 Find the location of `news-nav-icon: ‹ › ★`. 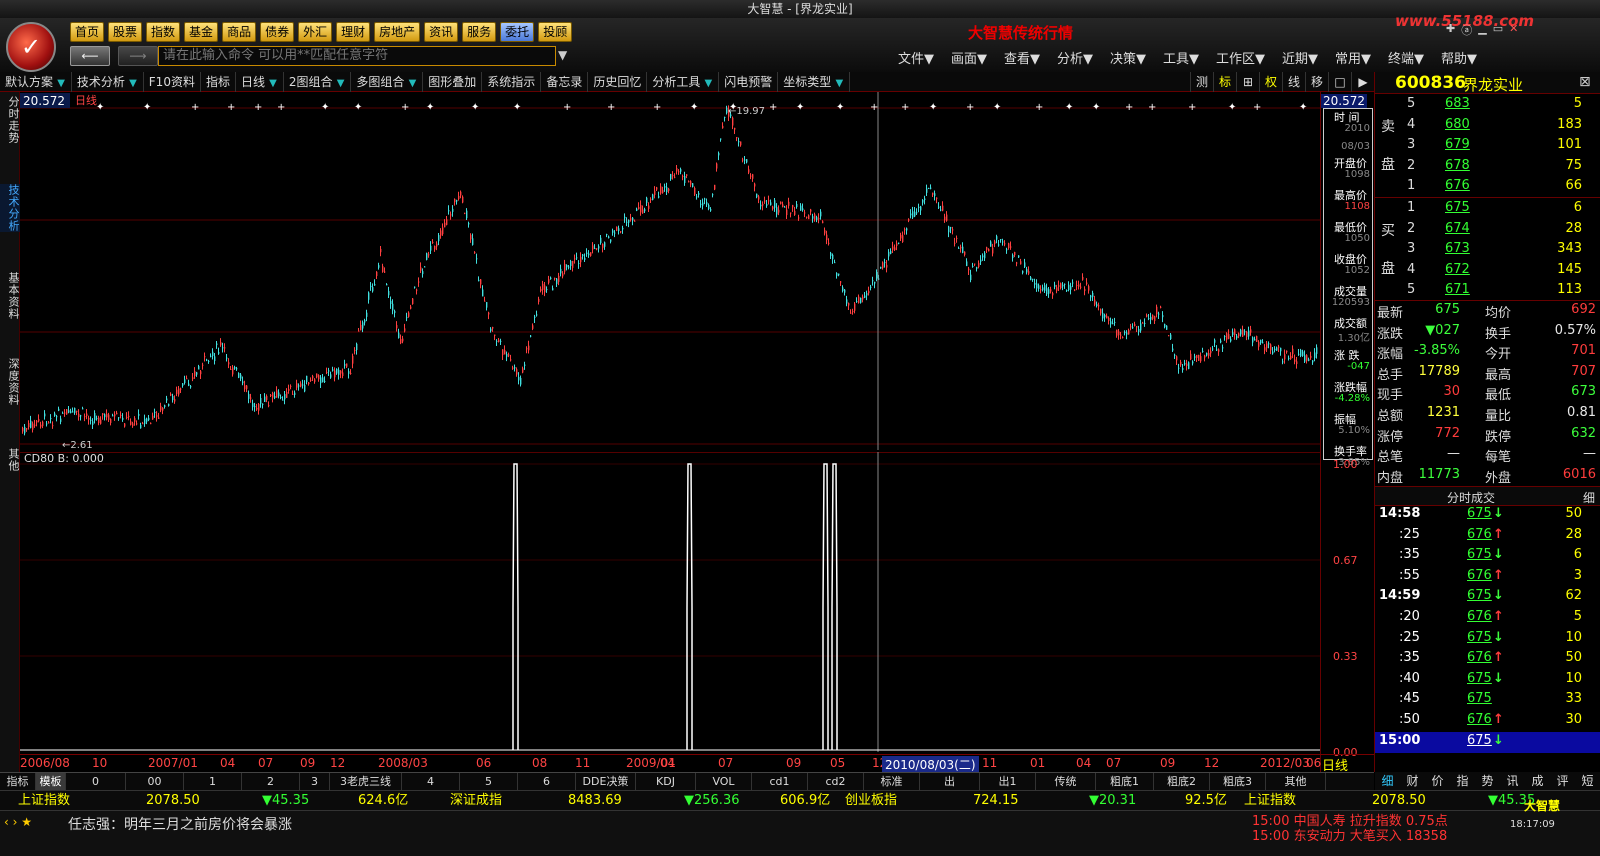

news-nav-icon: ‹ › ★ is located at coordinates (18, 822).